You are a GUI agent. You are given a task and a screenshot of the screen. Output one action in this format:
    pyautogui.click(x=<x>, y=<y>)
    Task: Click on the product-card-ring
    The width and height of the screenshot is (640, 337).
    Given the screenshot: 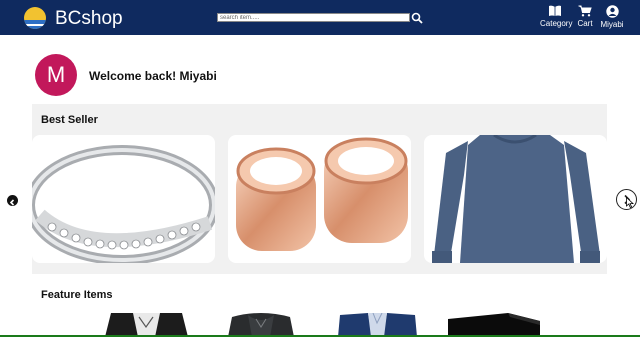 What is the action you would take?
    pyautogui.click(x=123, y=199)
    